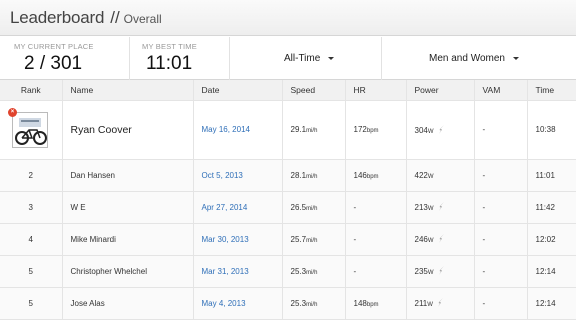  Describe the element at coordinates (222, 175) in the screenshot. I see `date-link: Oct 5, 2013` at that location.